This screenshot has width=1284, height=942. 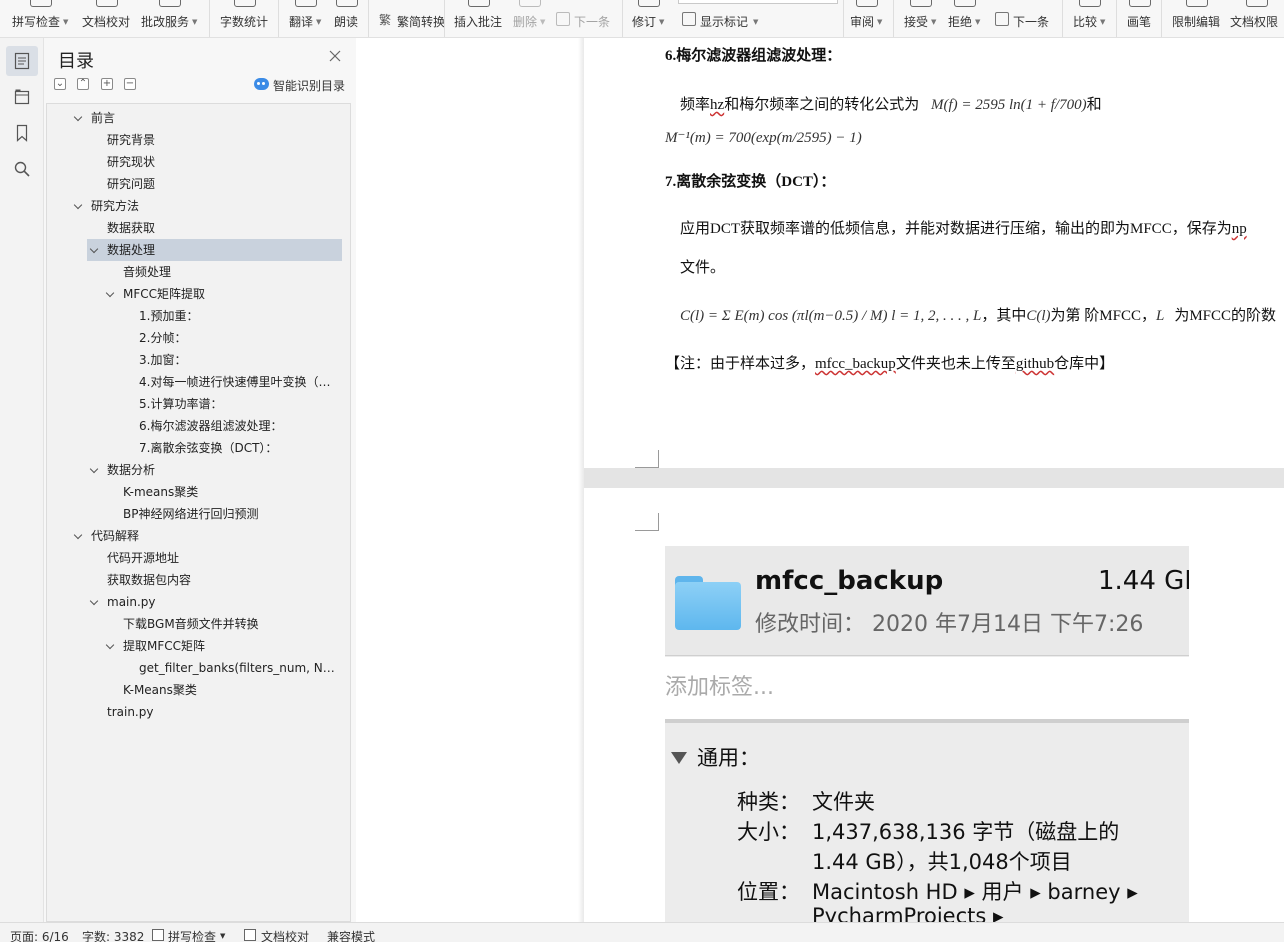 I want to click on spell-check-checkbox, so click(x=158, y=935).